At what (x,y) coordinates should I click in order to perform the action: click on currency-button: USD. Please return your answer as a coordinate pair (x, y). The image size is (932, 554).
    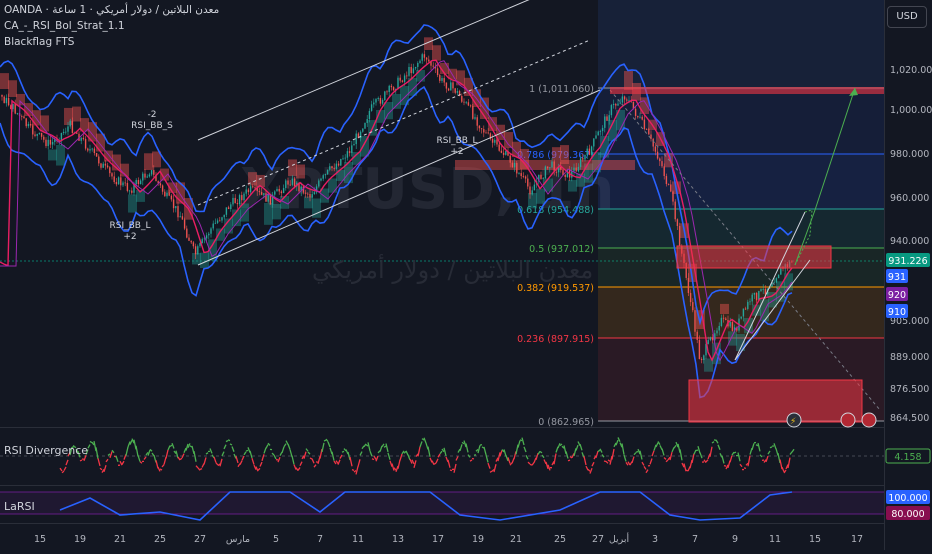
    Looking at the image, I should click on (907, 17).